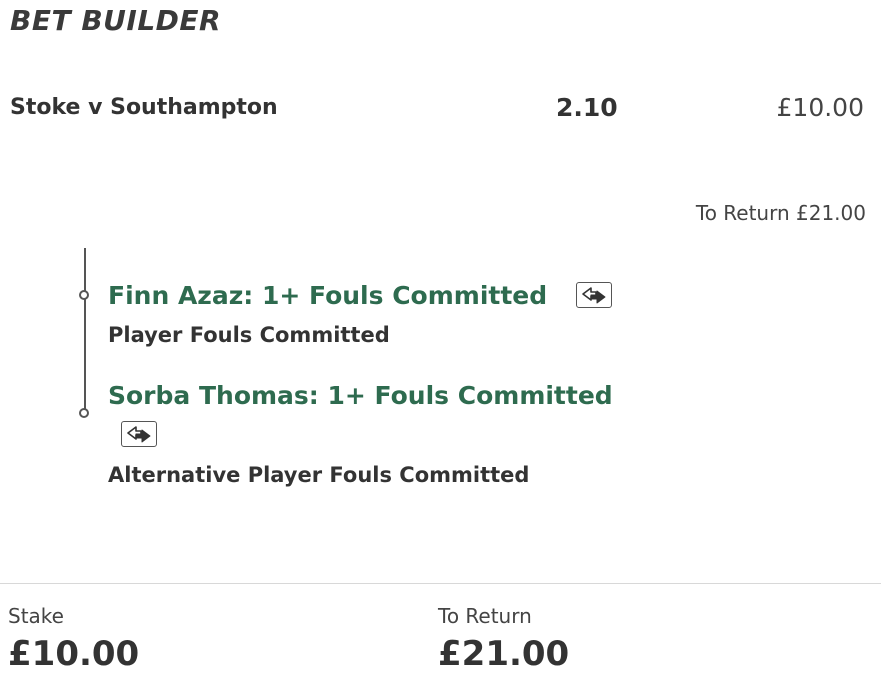  I want to click on bet-to-return: To Return £21.00, so click(780, 213).